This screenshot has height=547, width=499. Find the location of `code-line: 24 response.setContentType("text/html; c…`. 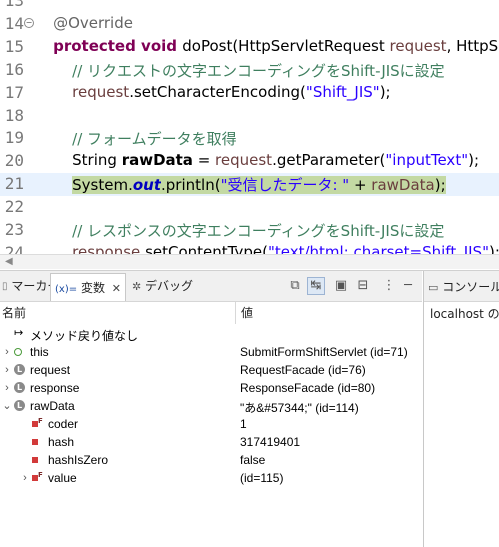

code-line: 24 response.setContentType("text/html; c… is located at coordinates (249, 248).